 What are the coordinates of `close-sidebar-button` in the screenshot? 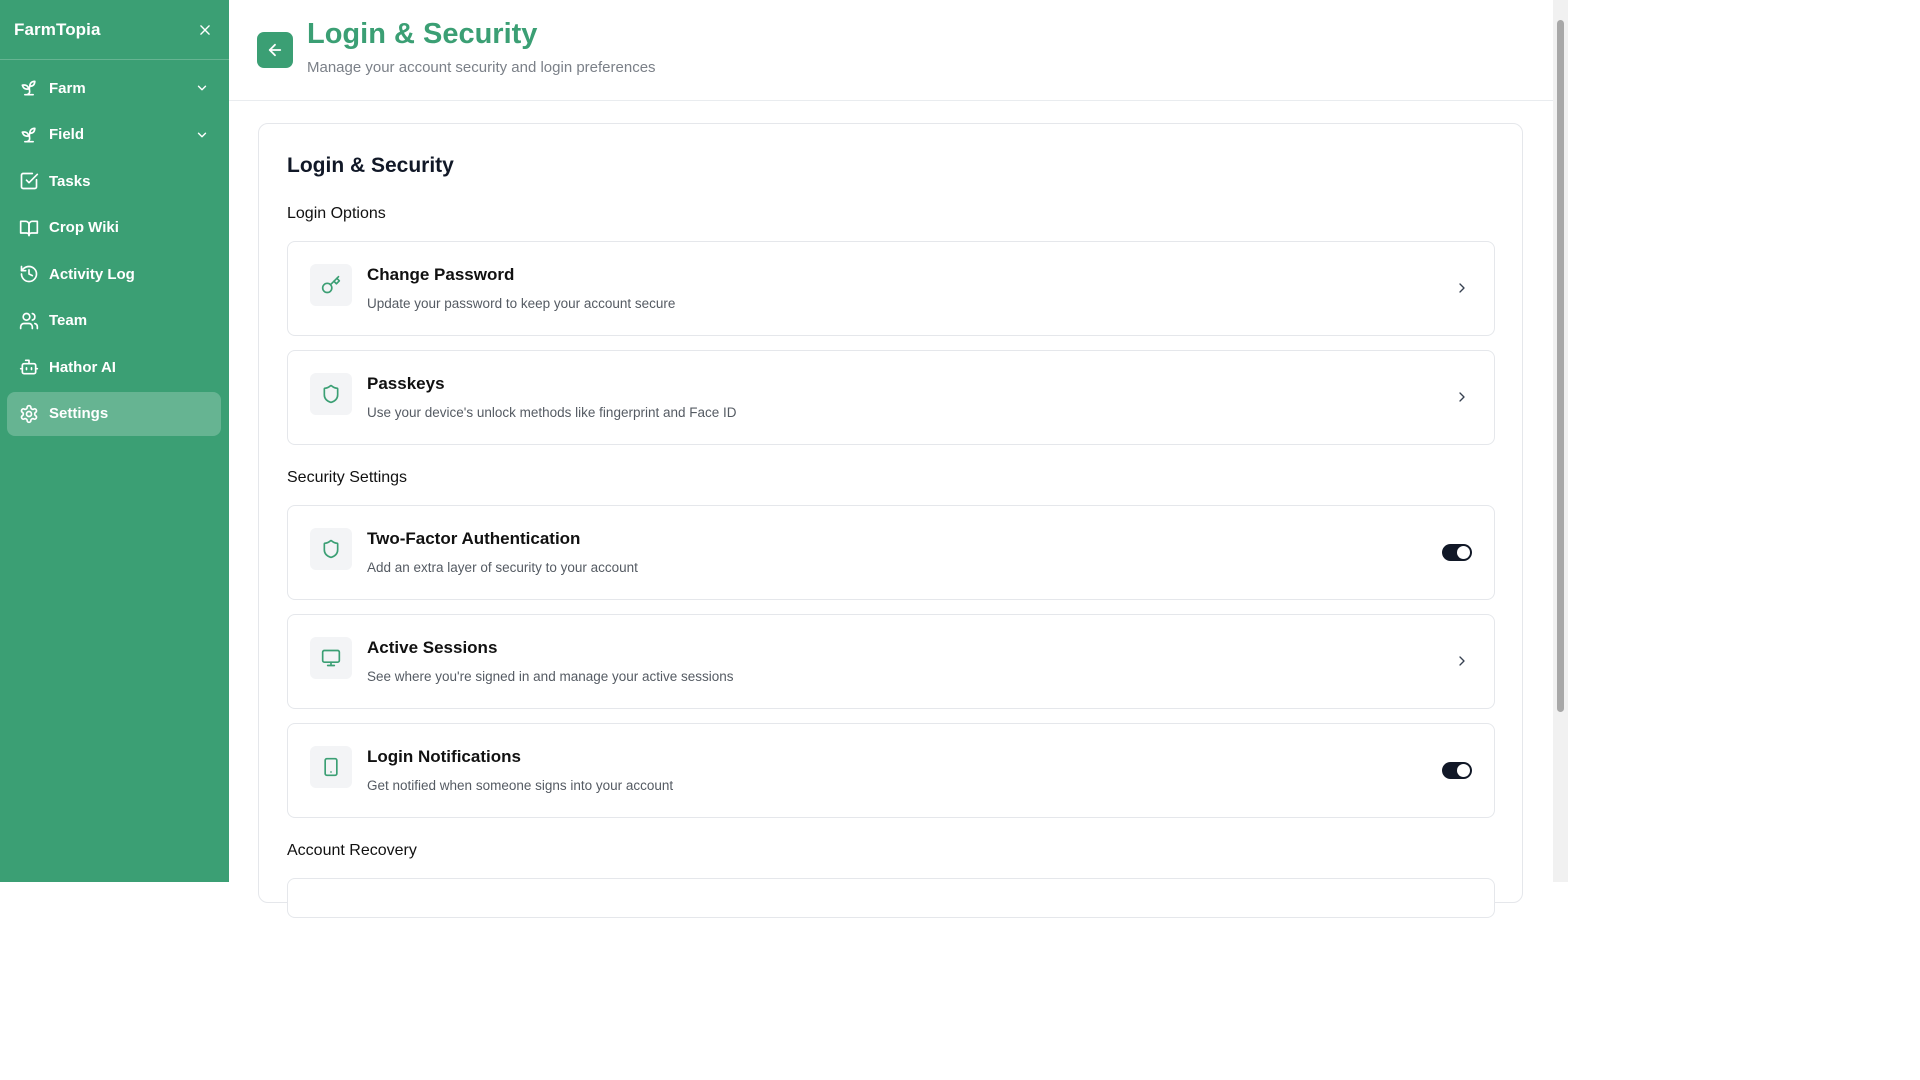 It's located at (205, 30).